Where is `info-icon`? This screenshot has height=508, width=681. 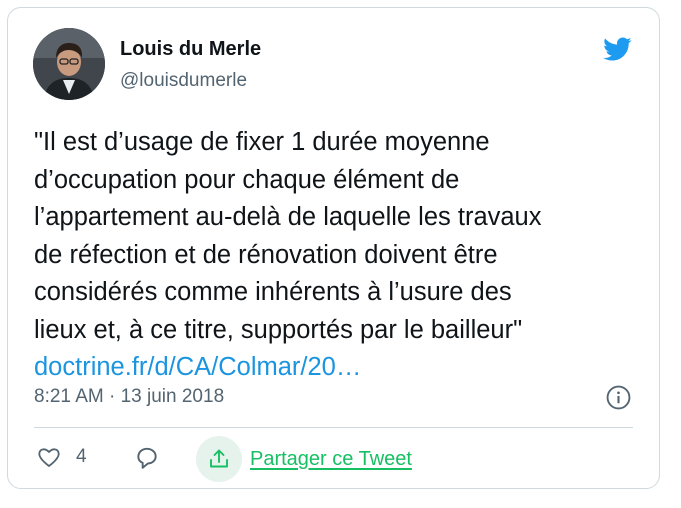 info-icon is located at coordinates (618, 397).